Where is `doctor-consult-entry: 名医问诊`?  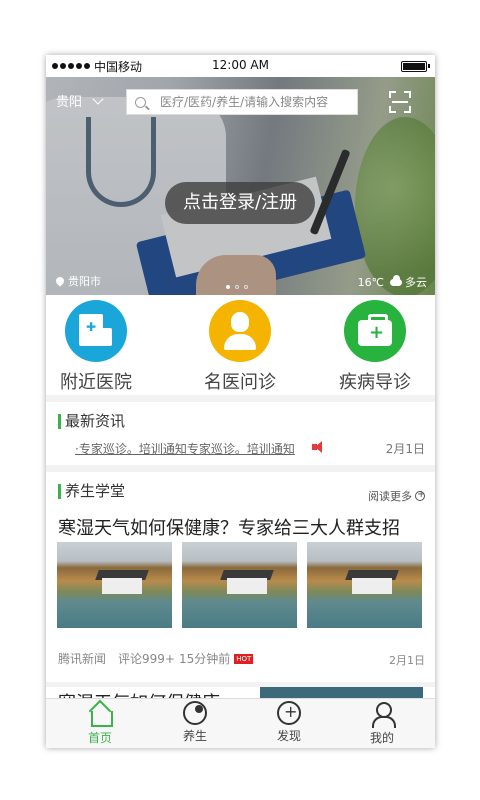 doctor-consult-entry: 名医问诊 is located at coordinates (240, 347).